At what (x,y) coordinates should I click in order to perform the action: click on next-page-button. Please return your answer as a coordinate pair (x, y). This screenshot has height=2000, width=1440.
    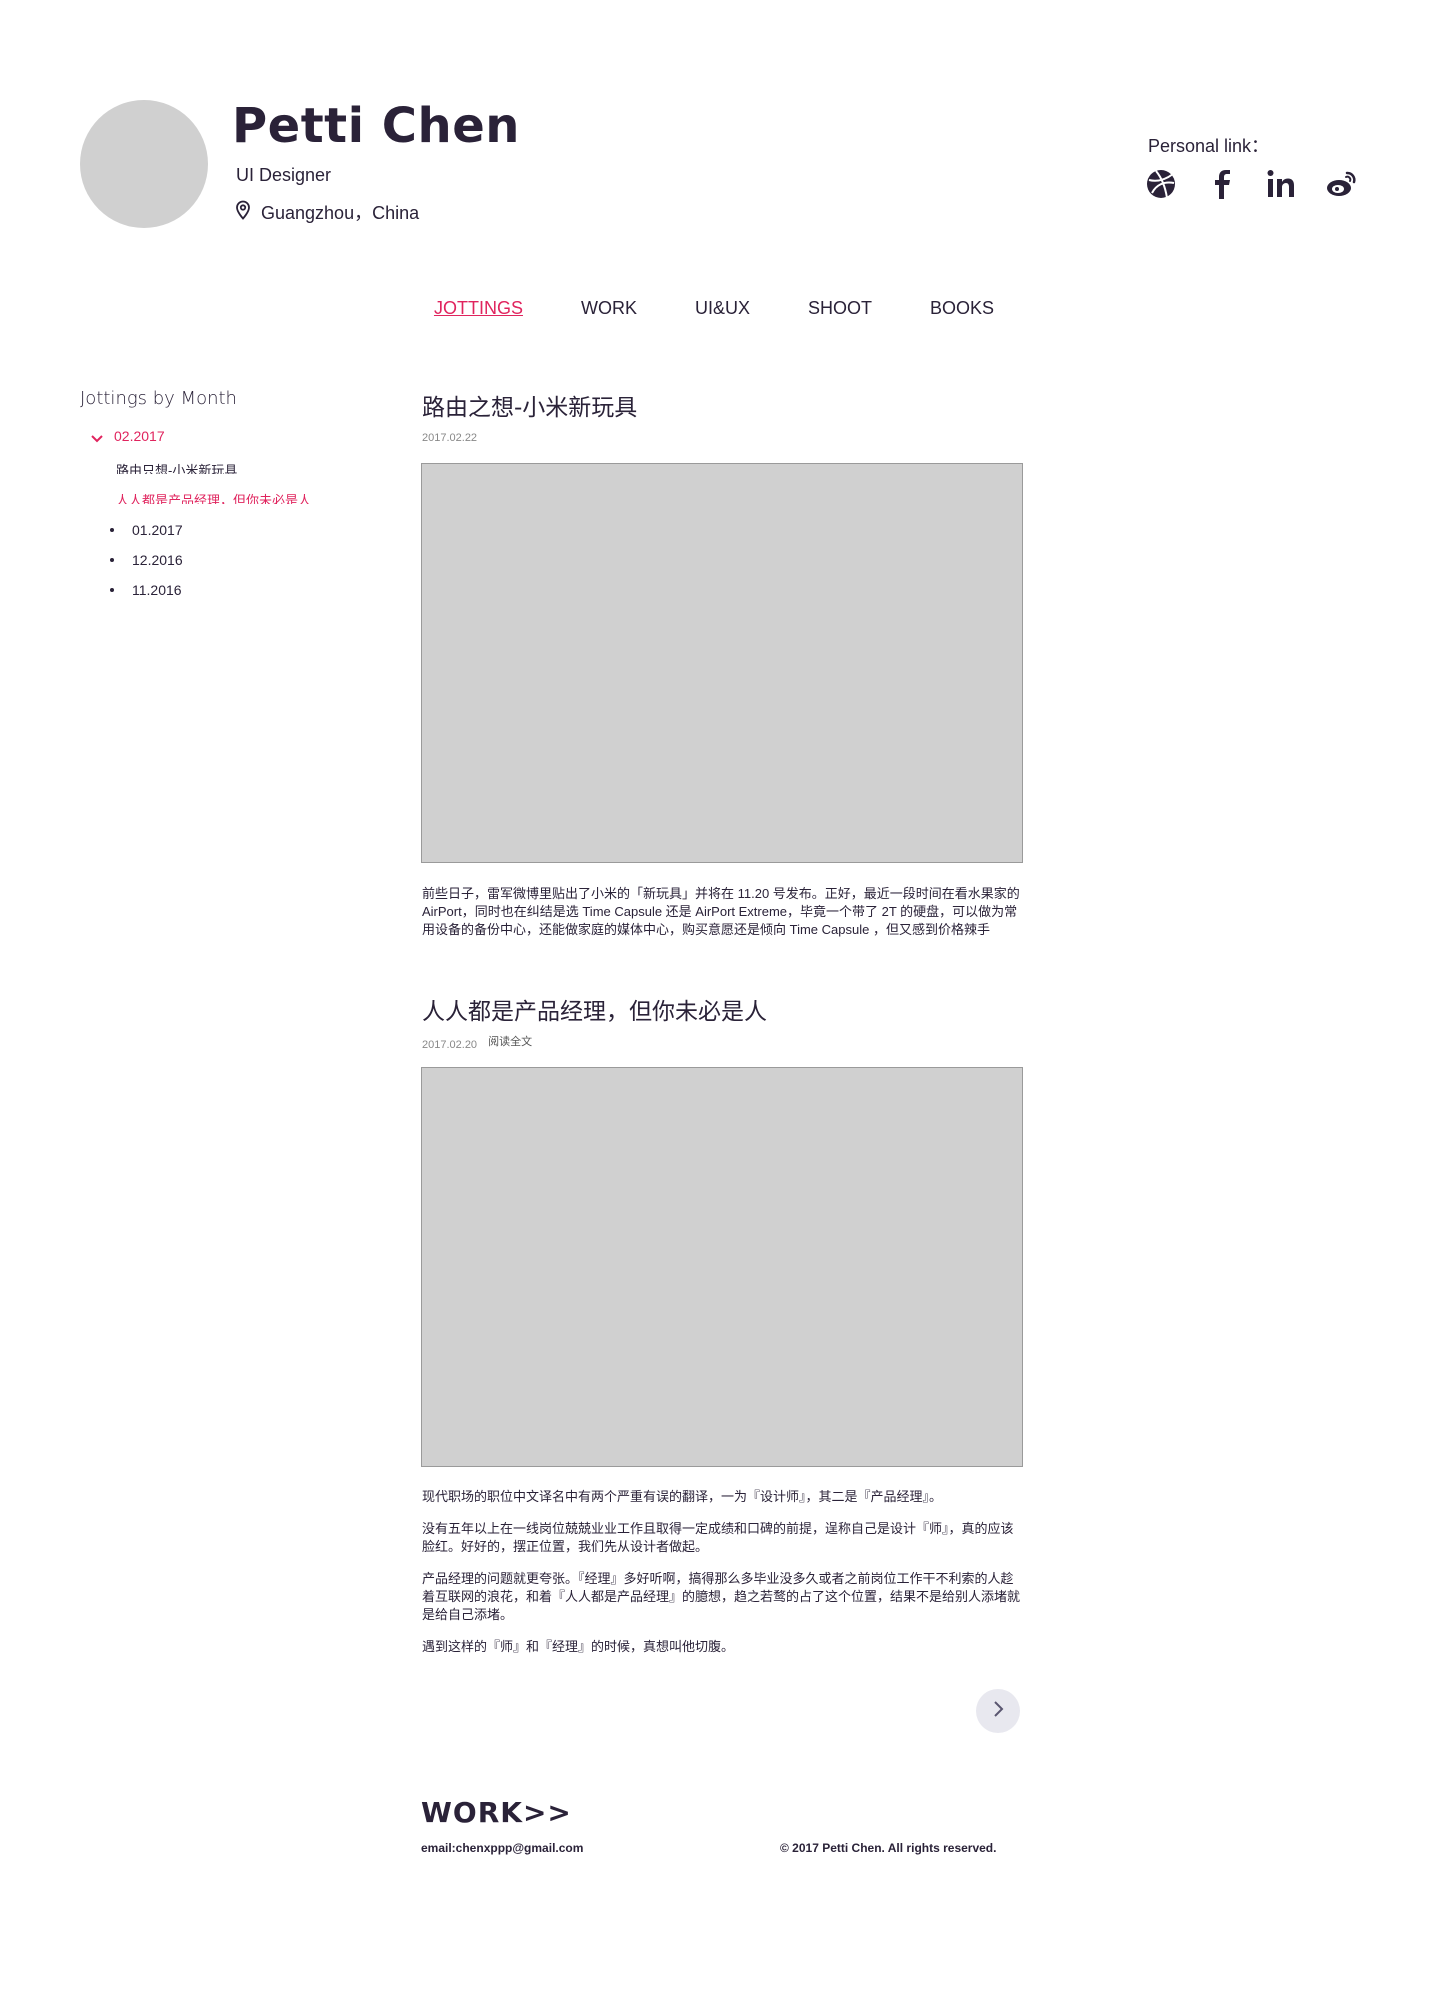
    Looking at the image, I should click on (998, 1711).